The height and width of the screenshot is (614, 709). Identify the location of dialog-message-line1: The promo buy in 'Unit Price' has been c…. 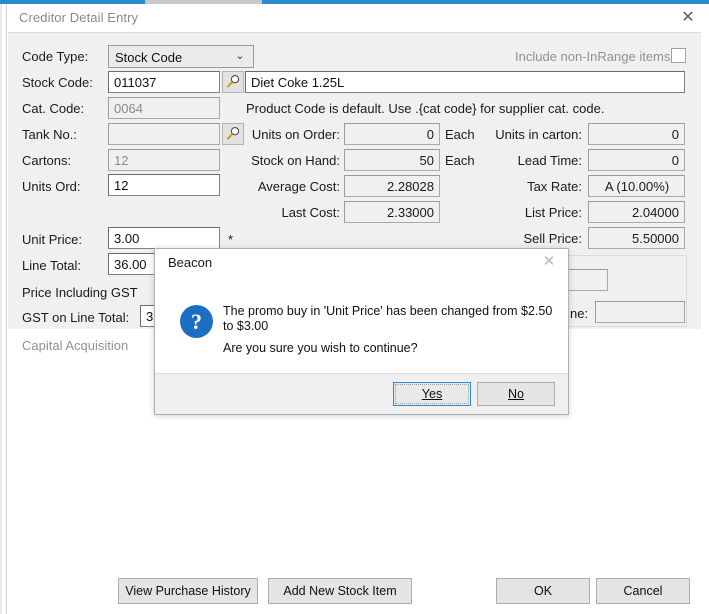
(388, 318).